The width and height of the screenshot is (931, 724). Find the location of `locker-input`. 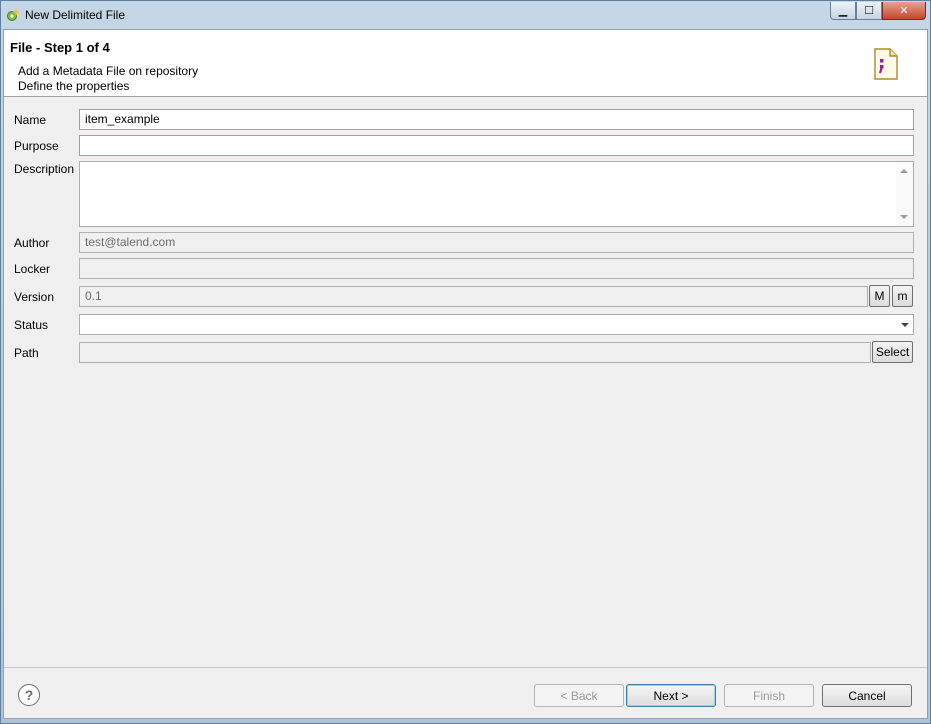

locker-input is located at coordinates (496, 268).